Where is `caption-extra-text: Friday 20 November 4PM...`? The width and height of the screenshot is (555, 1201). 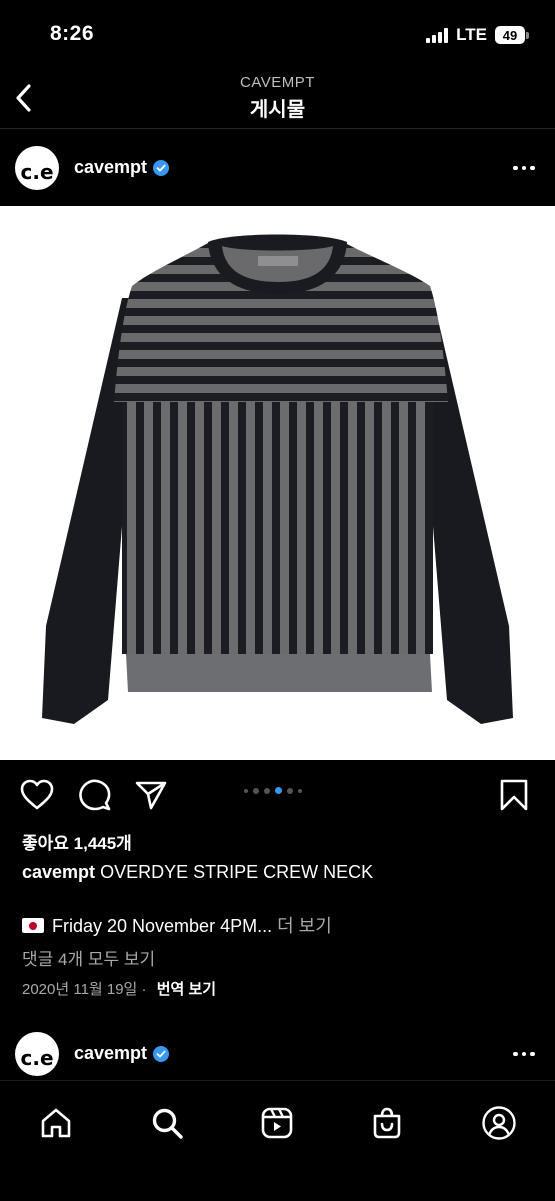 caption-extra-text: Friday 20 November 4PM... is located at coordinates (162, 926).